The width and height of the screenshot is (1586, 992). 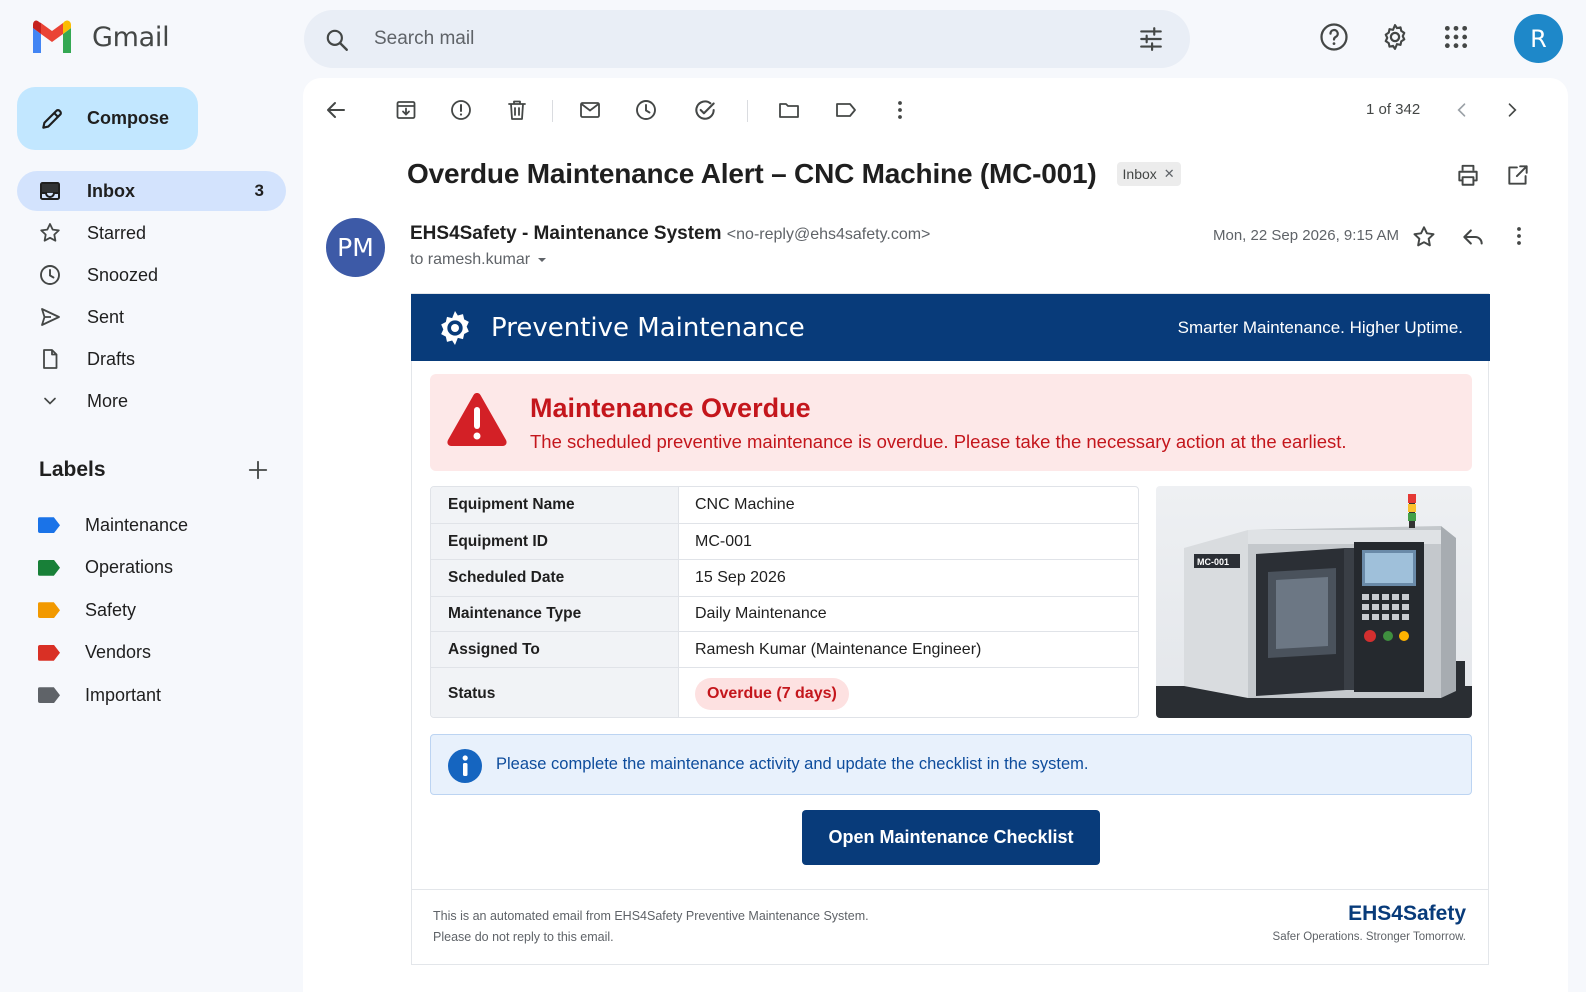 I want to click on detail-key: Maintenance Type, so click(x=555, y=614).